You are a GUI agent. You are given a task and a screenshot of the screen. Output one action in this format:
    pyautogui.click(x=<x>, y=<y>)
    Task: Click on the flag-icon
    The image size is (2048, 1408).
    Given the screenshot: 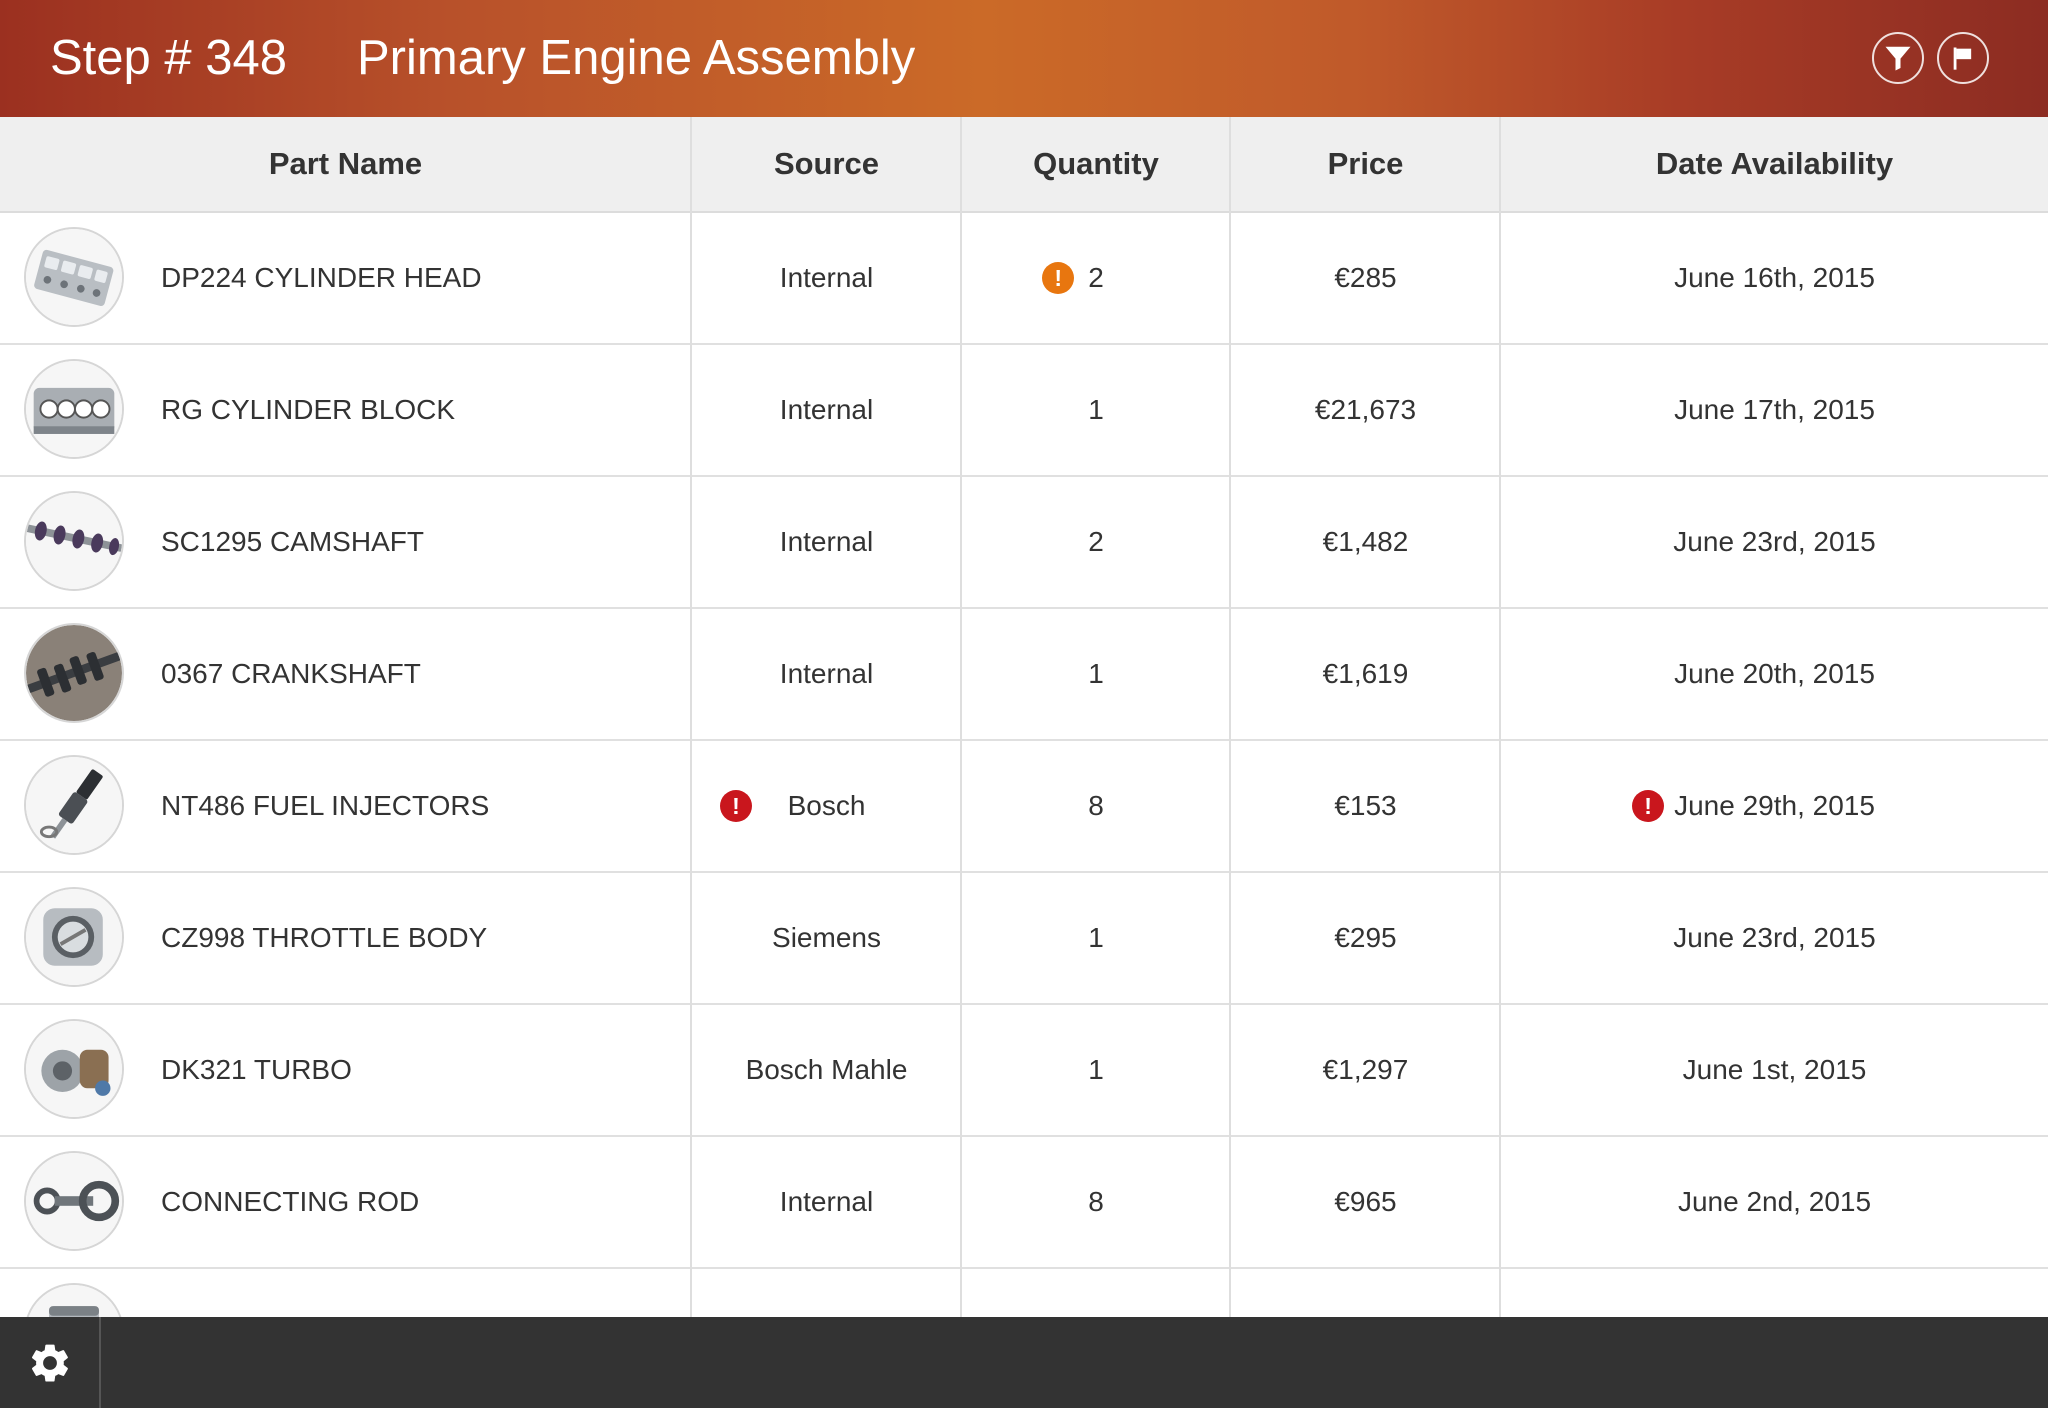 What is the action you would take?
    pyautogui.click(x=1962, y=58)
    